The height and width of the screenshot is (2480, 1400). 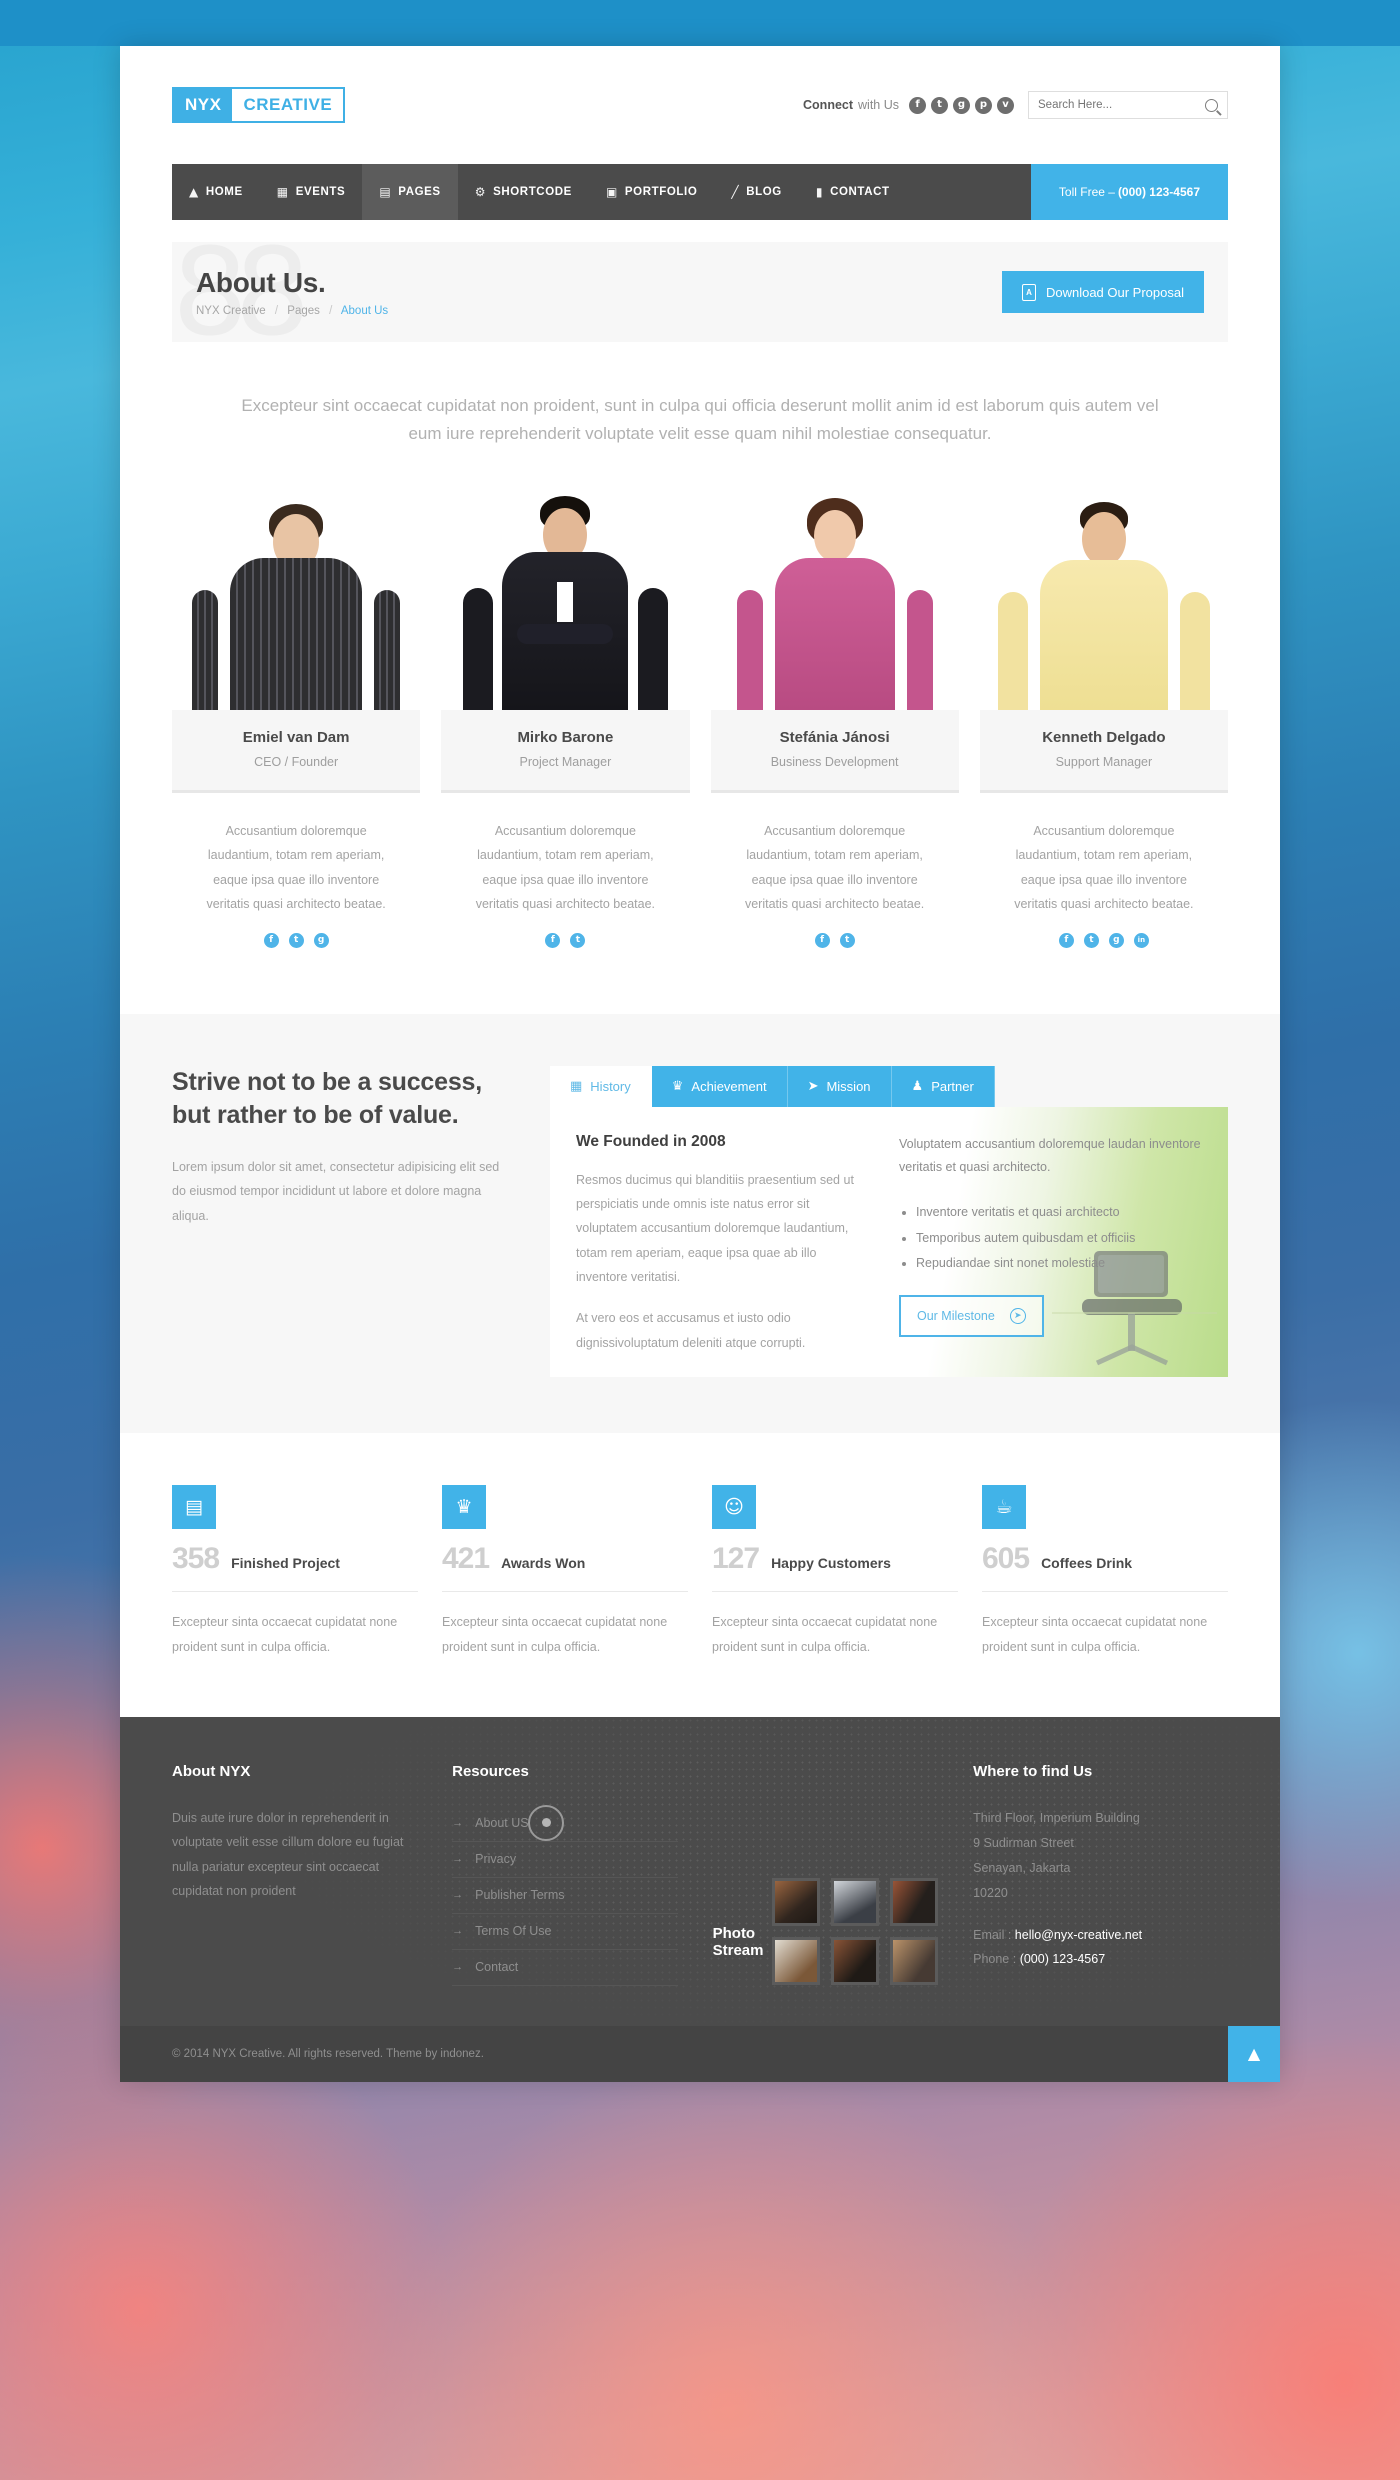 What do you see at coordinates (194, 1507) in the screenshot?
I see `briefcase-icon: ▤` at bounding box center [194, 1507].